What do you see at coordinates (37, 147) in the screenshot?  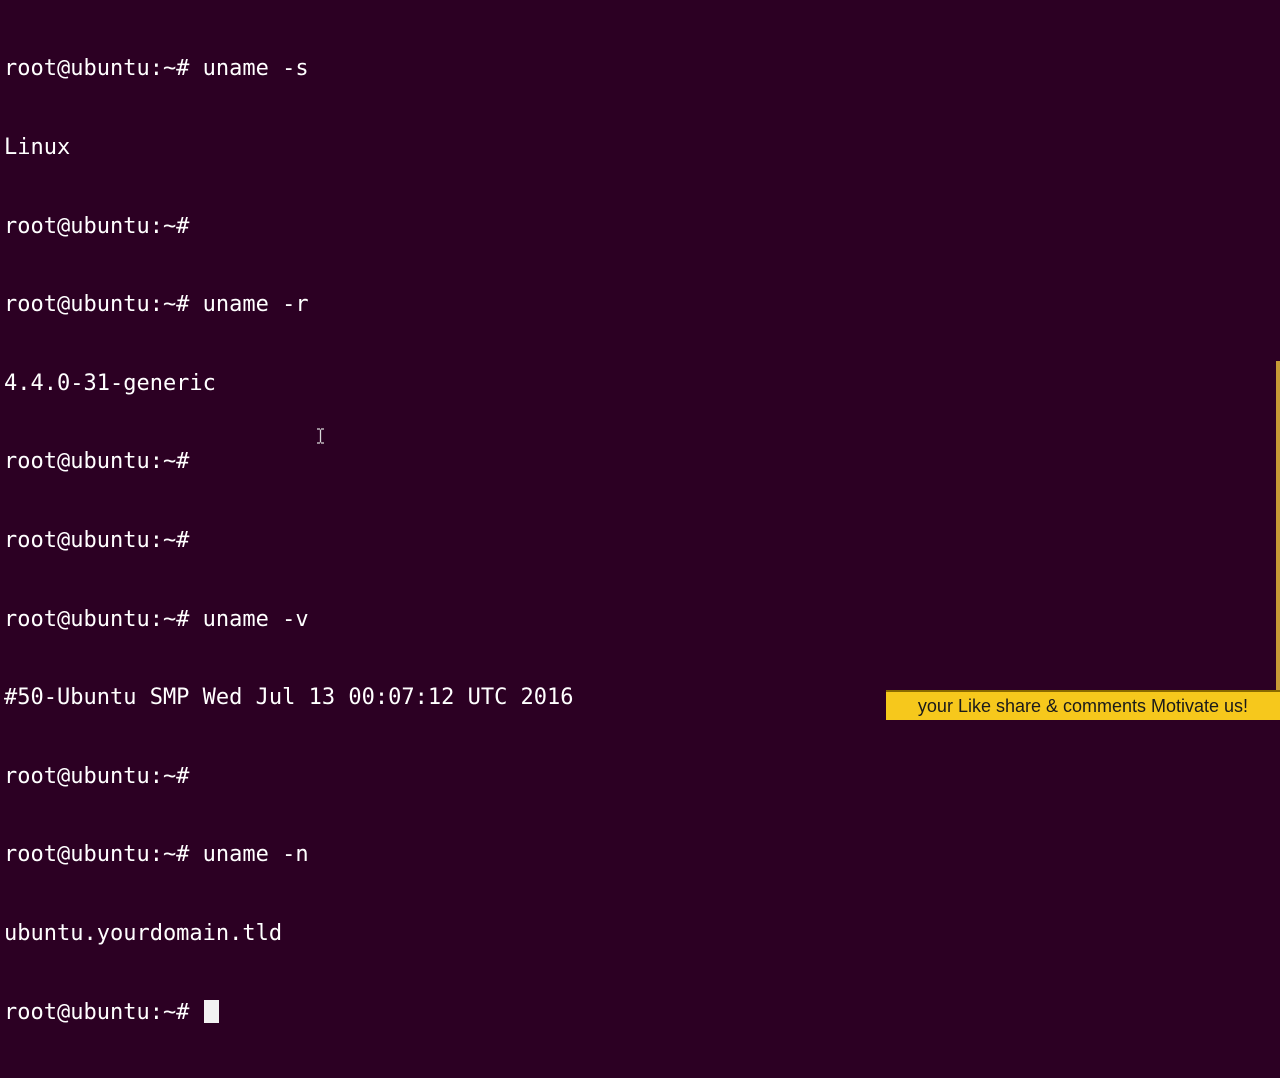 I see `terminal-line: Linux` at bounding box center [37, 147].